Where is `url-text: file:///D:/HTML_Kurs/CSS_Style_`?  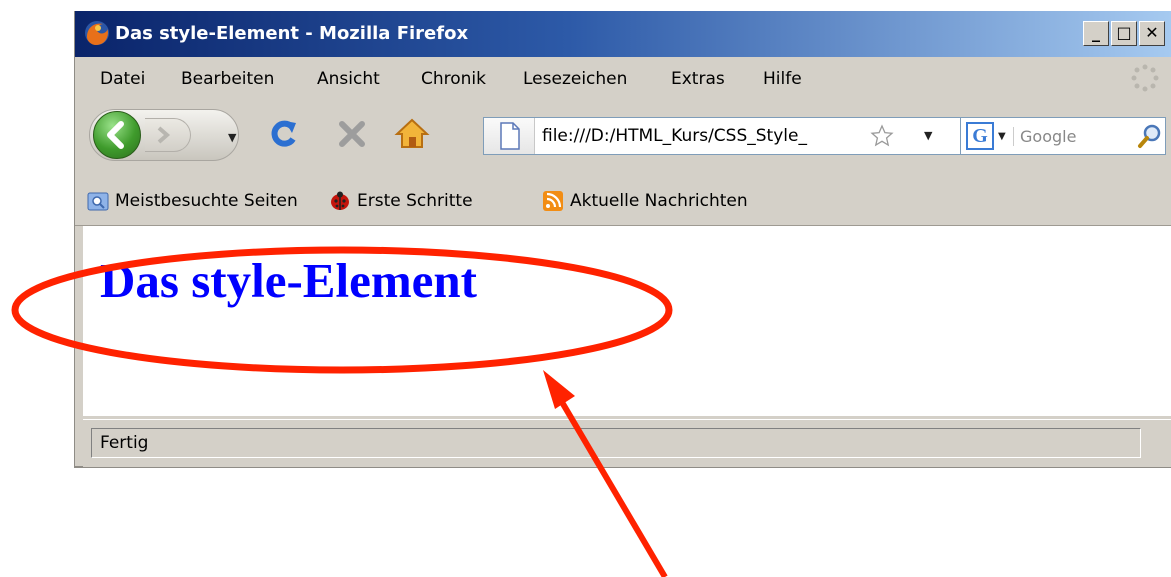 url-text: file:///D:/HTML_Kurs/CSS_Style_ is located at coordinates (674, 136).